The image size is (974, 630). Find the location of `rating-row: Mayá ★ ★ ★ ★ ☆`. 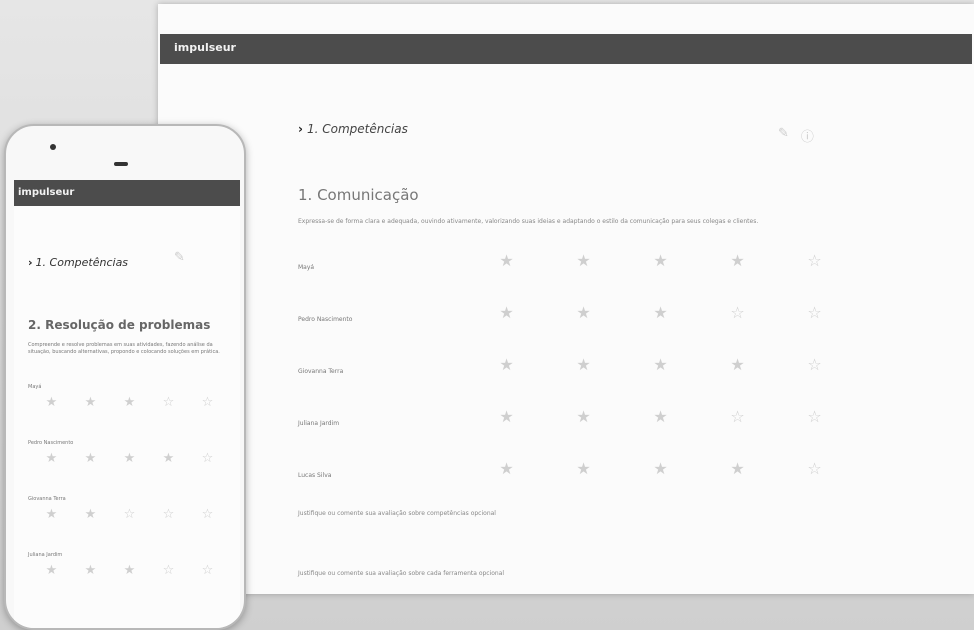

rating-row: Mayá ★ ★ ★ ★ ☆ is located at coordinates (568, 278).